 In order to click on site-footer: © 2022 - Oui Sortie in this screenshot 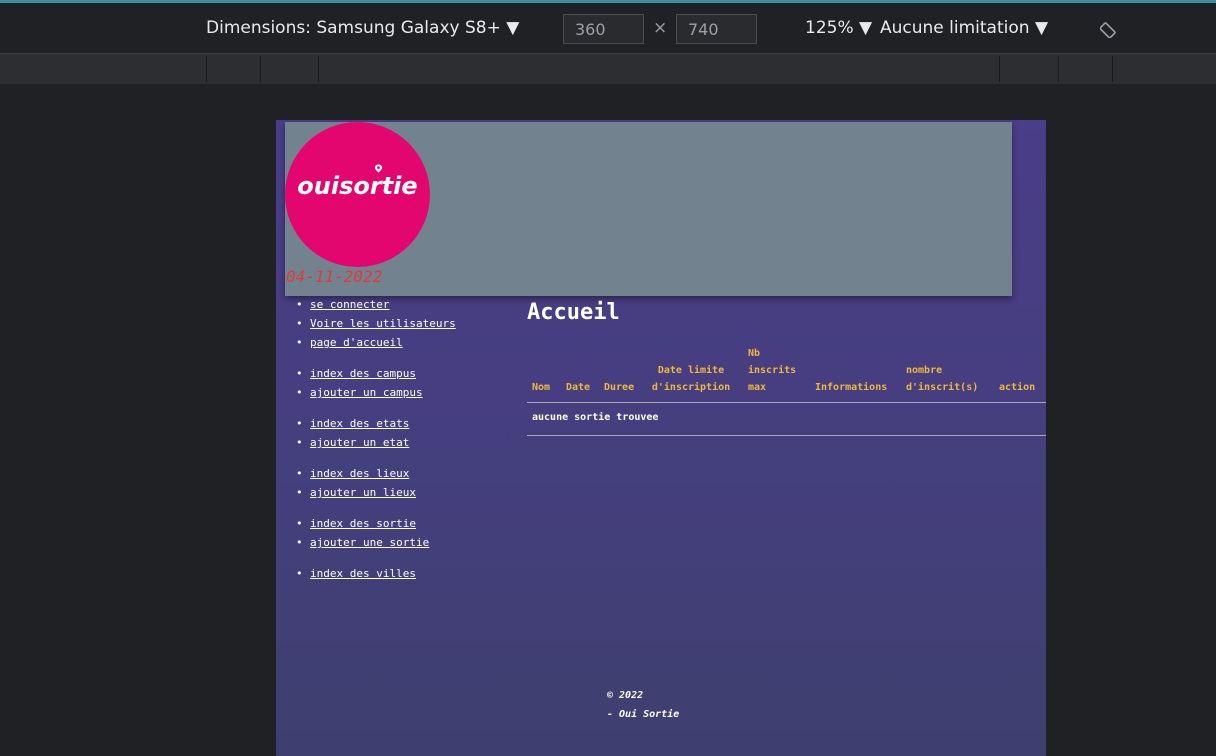, I will do `click(643, 705)`.